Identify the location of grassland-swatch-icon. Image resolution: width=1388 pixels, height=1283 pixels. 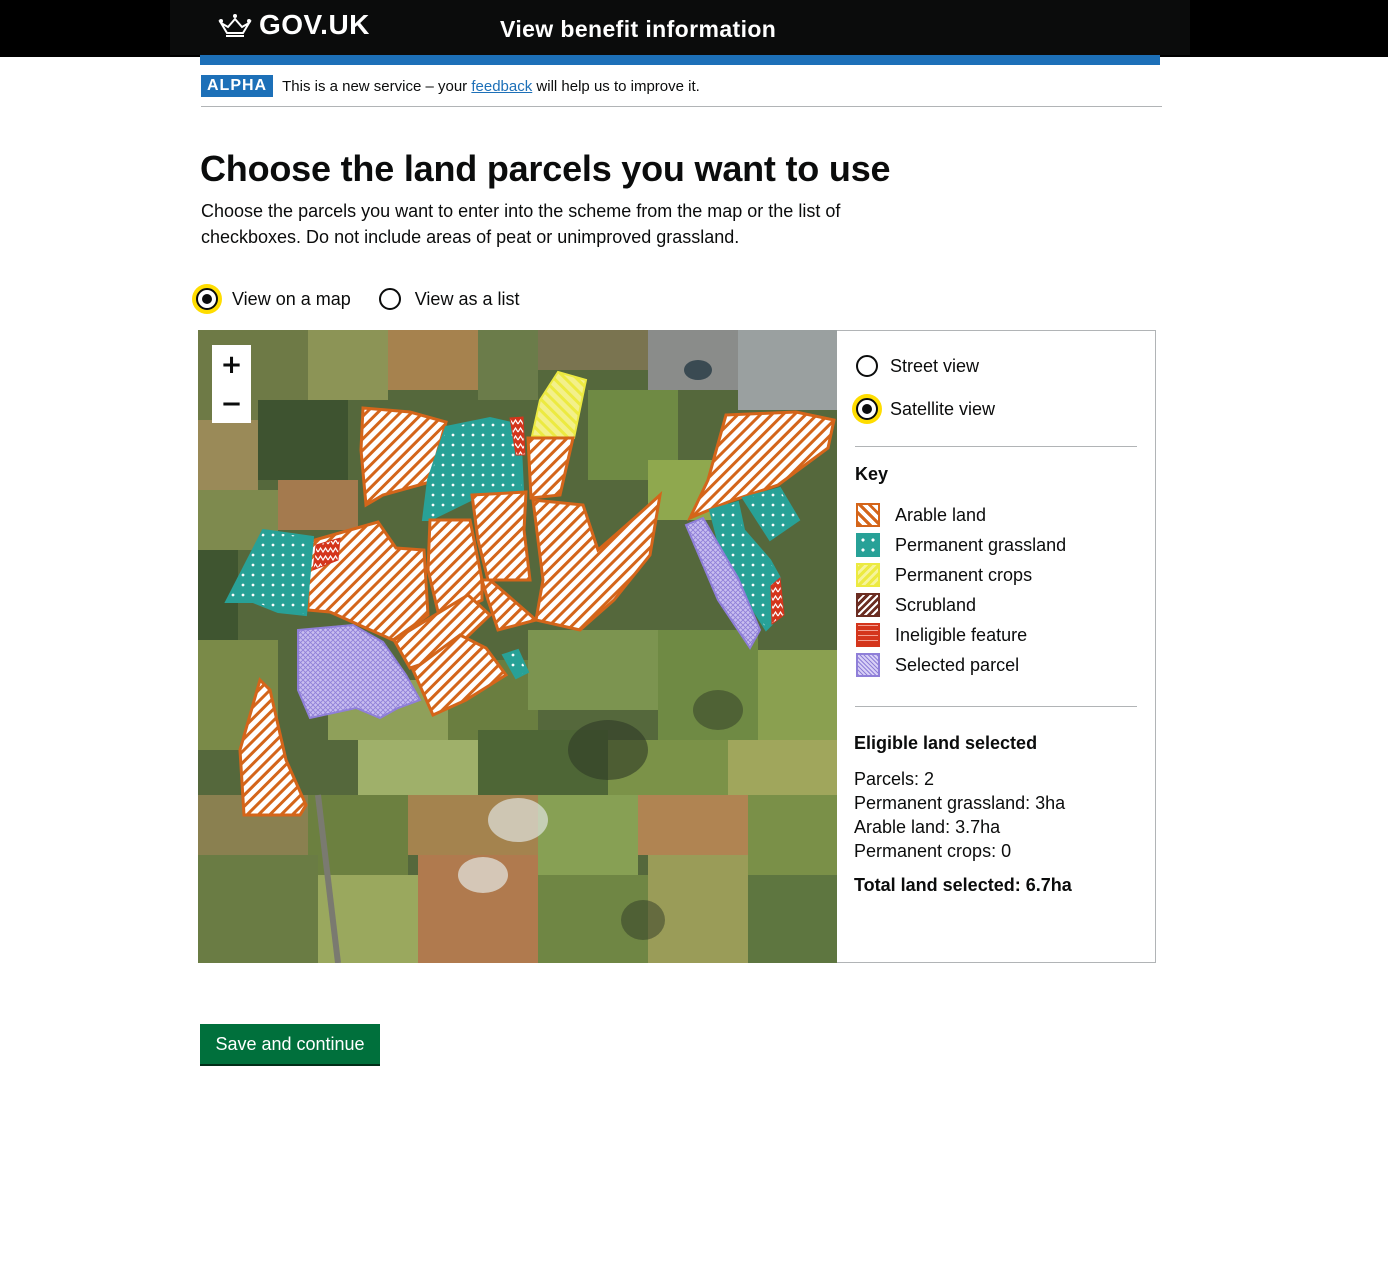
(868, 545).